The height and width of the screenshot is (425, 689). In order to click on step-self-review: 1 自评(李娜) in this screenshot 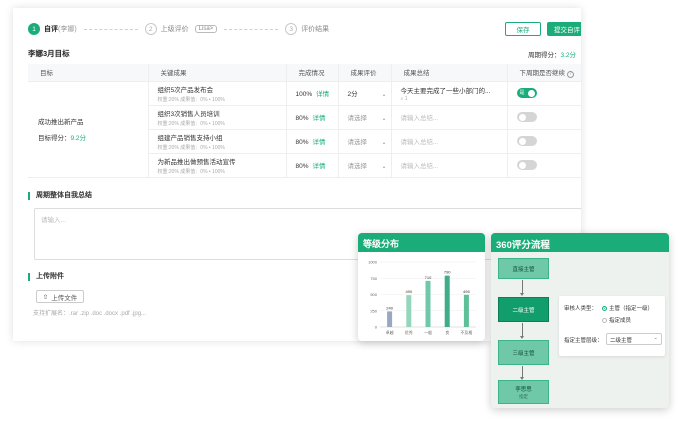, I will do `click(52, 29)`.